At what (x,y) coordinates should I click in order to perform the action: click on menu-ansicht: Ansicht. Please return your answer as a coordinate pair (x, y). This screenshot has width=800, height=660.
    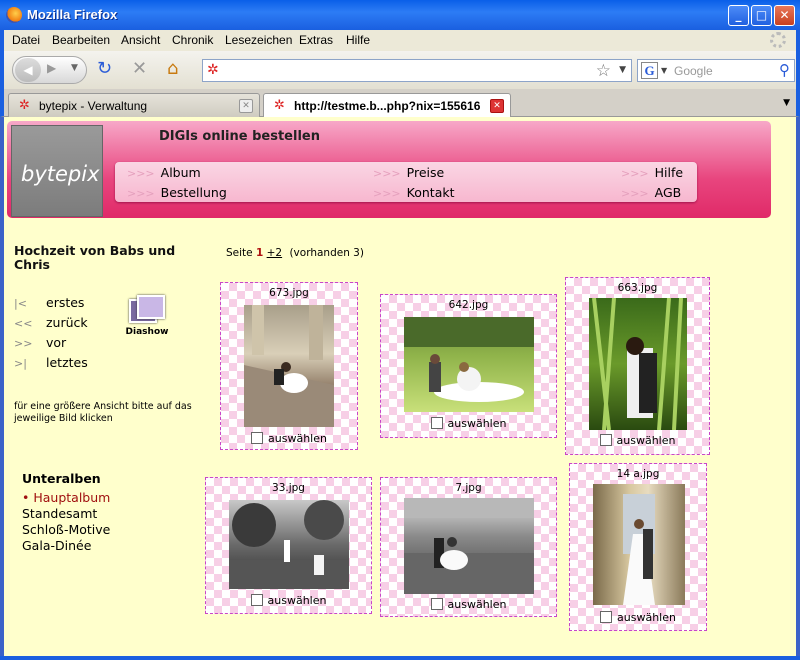
    Looking at the image, I should click on (140, 40).